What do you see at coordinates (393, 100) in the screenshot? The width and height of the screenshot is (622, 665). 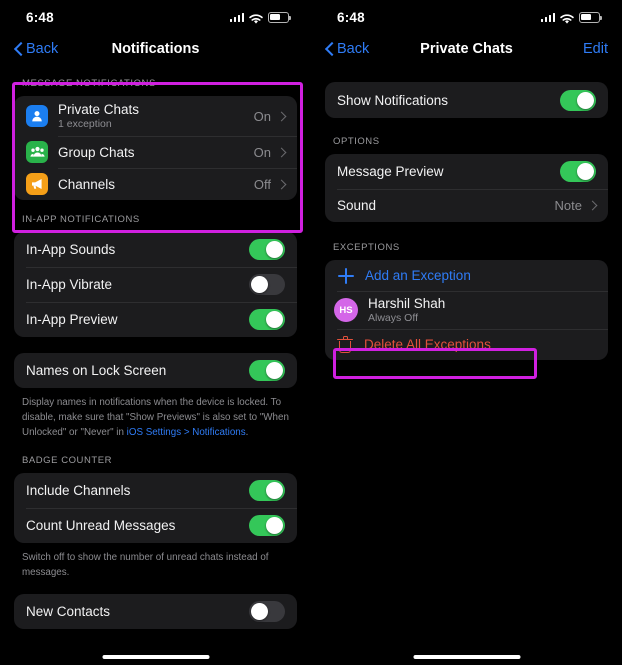 I see `row-show-notifications-label: Show Notifications` at bounding box center [393, 100].